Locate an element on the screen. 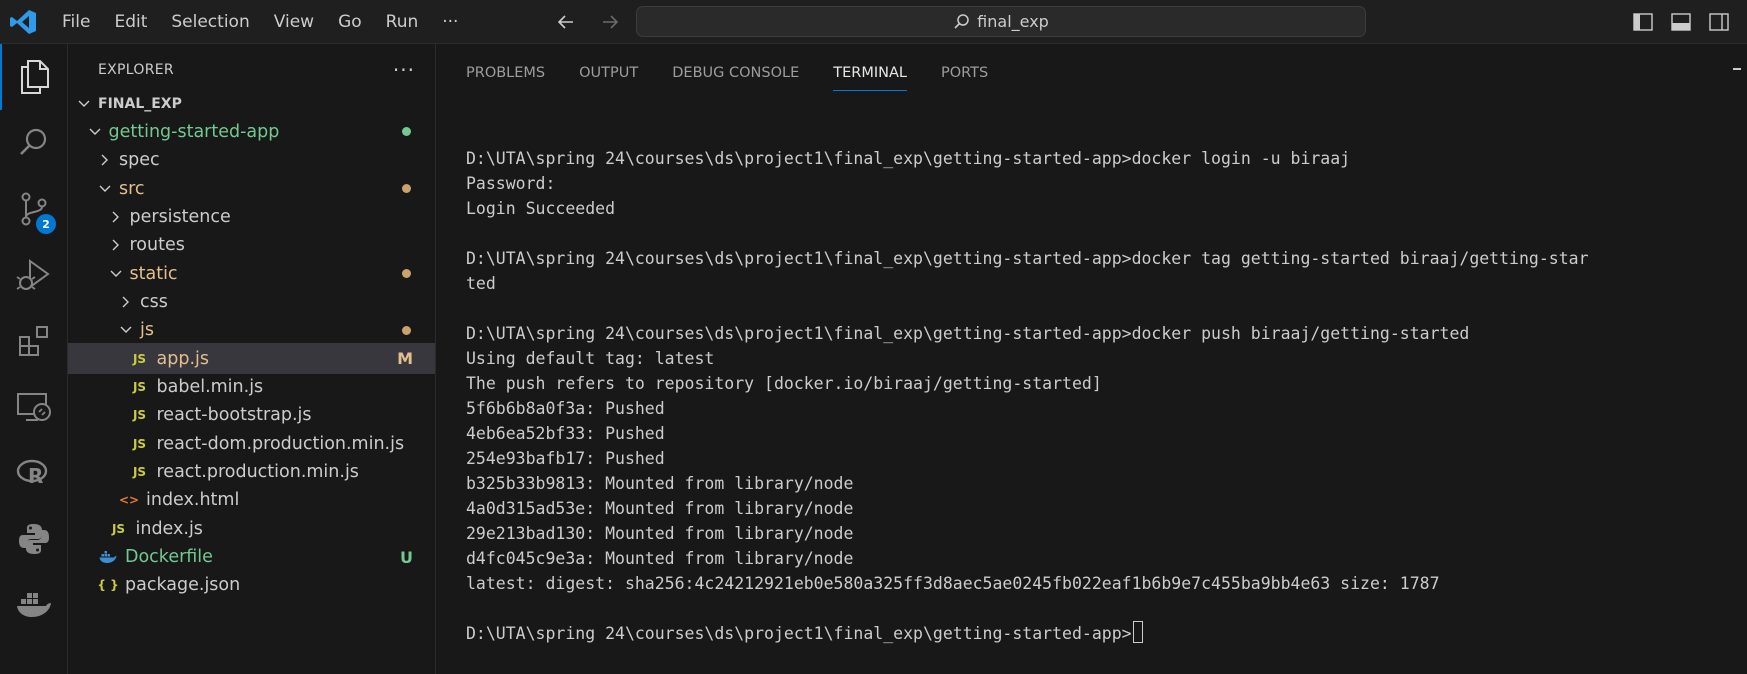  docker-file-icon is located at coordinates (108, 557).